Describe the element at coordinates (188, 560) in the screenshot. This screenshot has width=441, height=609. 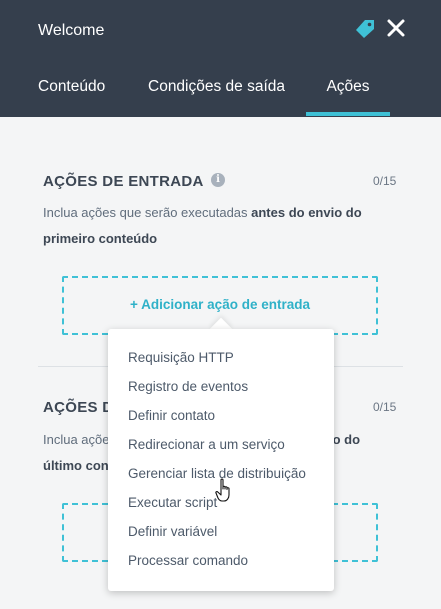
I see `menu-item-process-command: Processar comando` at that location.